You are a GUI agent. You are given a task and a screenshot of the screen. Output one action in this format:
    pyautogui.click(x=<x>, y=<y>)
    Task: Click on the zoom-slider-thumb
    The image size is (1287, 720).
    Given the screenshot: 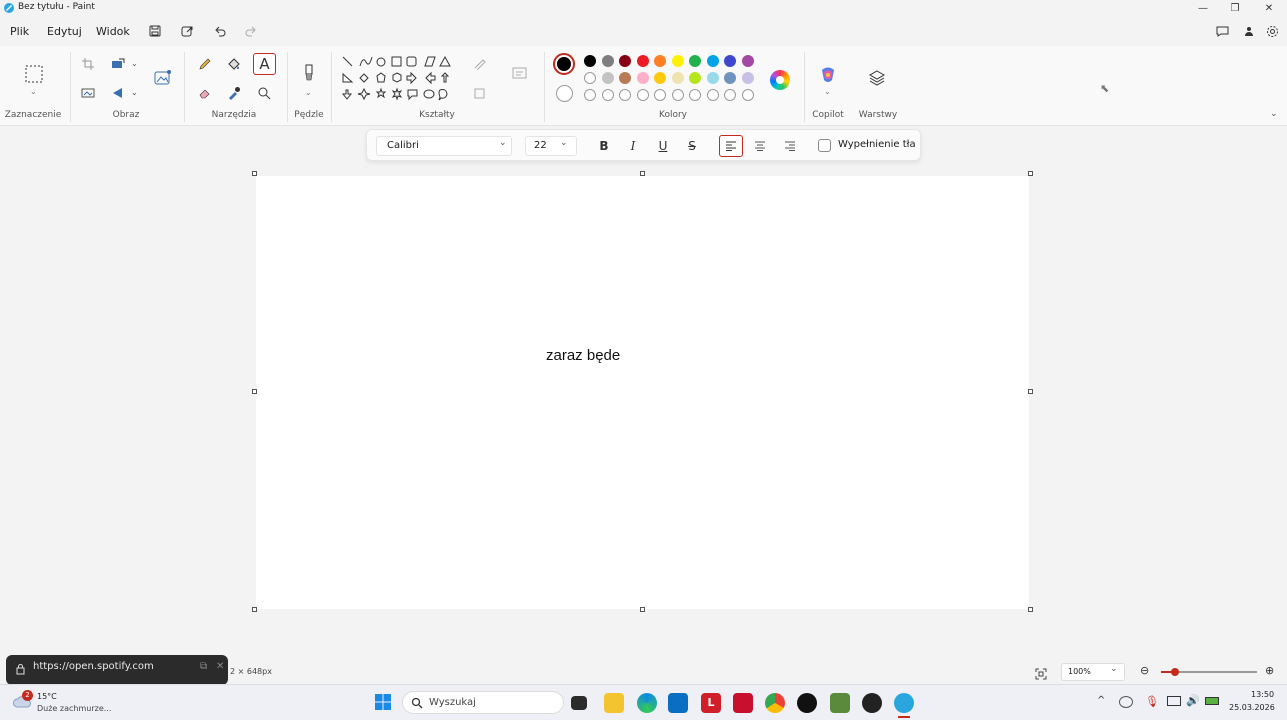 What is the action you would take?
    pyautogui.click(x=1175, y=672)
    